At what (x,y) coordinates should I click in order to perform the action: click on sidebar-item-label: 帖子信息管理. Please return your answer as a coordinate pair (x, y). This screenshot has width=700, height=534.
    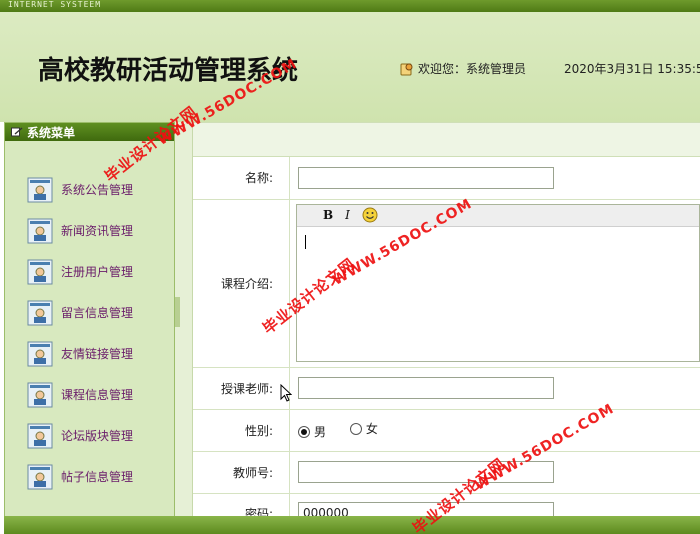
    Looking at the image, I should click on (97, 477).